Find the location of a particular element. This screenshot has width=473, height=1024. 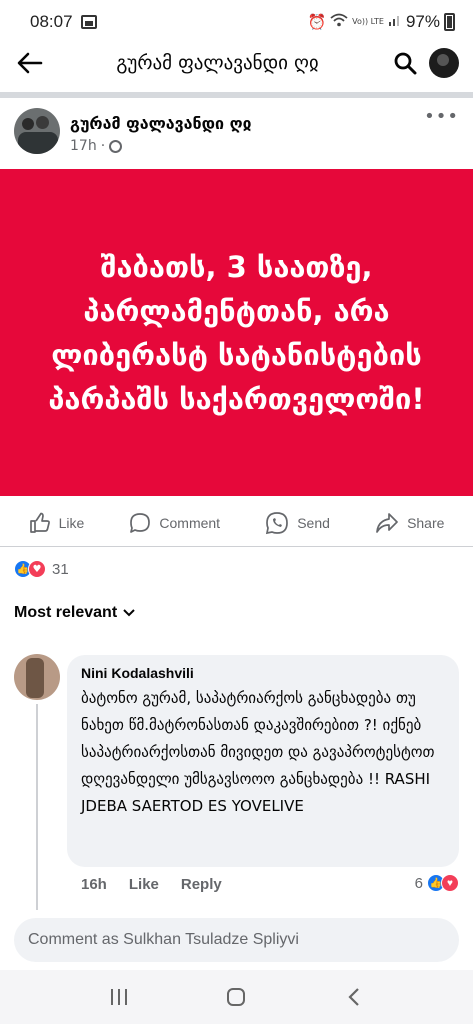

reactions-summary: 👍 ♥ 31 is located at coordinates (41, 569).